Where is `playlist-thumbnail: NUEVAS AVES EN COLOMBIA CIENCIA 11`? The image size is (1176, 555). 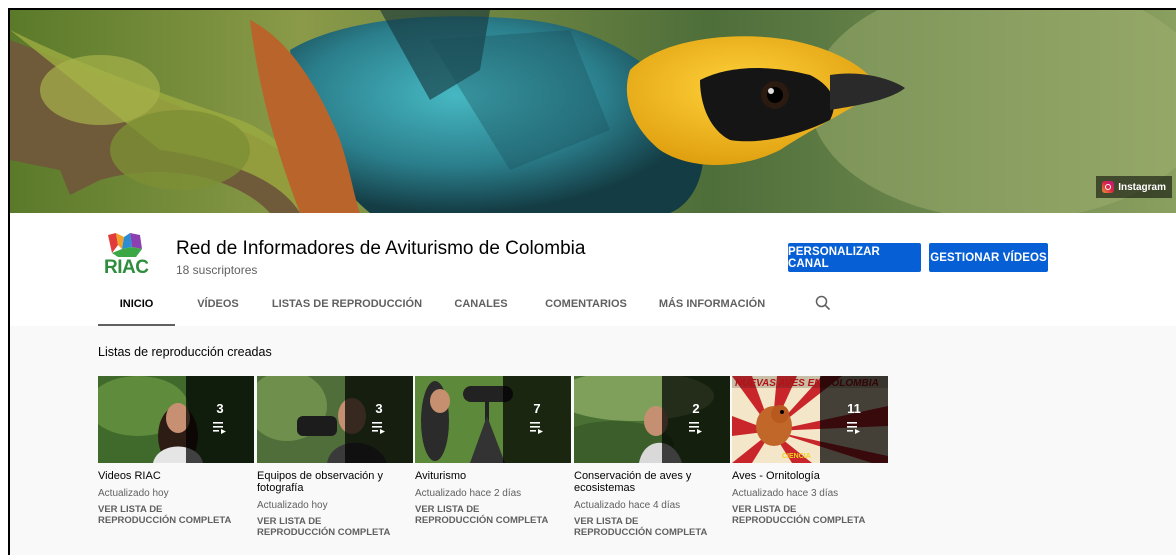 playlist-thumbnail: NUEVAS AVES EN COLOMBIA CIENCIA 11 is located at coordinates (810, 419).